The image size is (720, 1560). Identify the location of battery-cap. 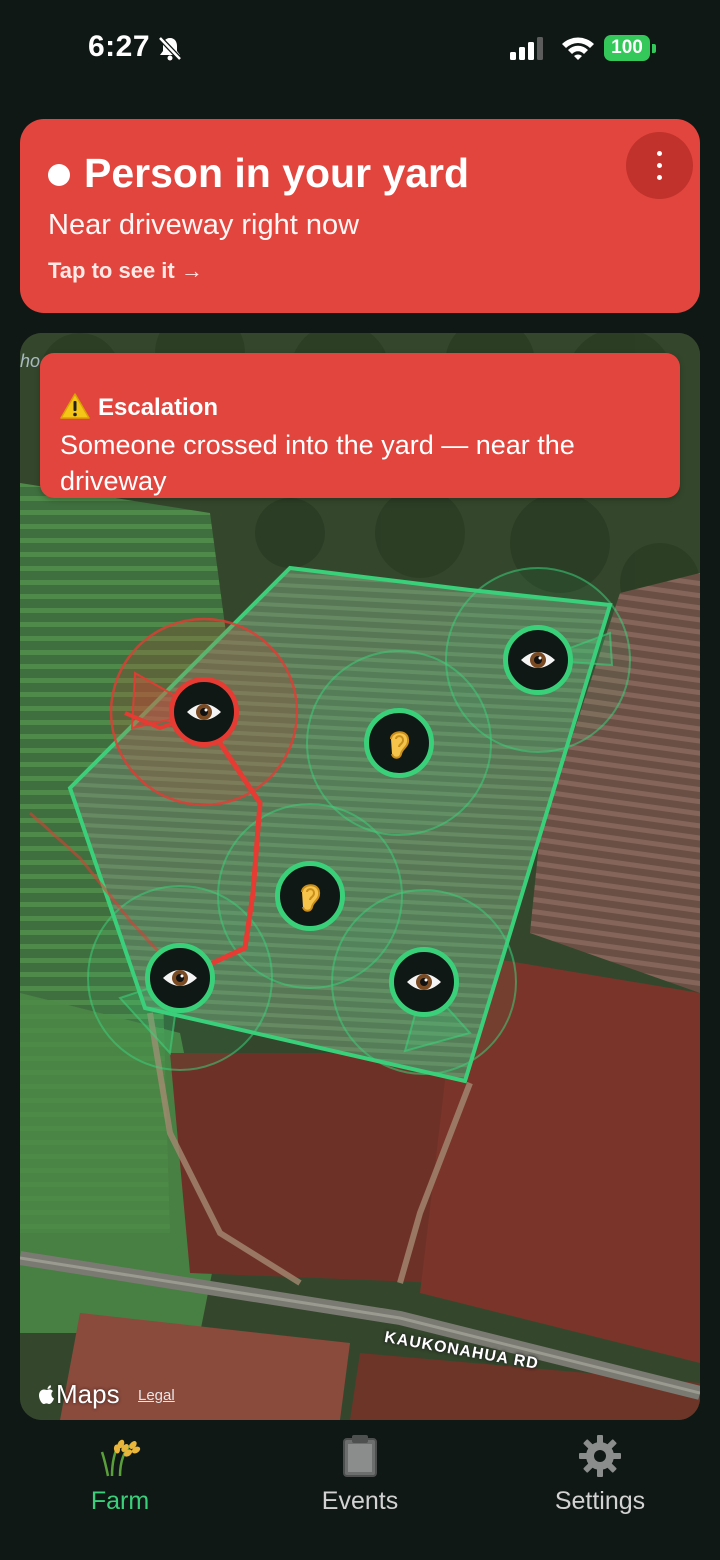
(654, 48).